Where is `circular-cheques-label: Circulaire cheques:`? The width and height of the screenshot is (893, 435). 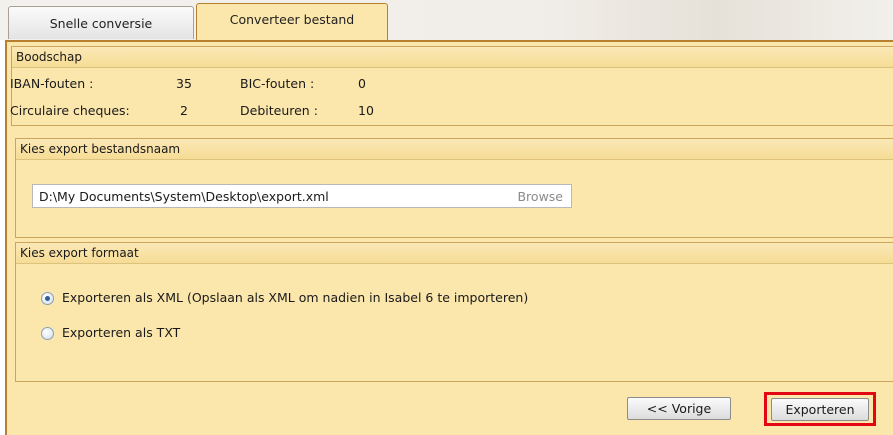
circular-cheques-label: Circulaire cheques: is located at coordinates (70, 110).